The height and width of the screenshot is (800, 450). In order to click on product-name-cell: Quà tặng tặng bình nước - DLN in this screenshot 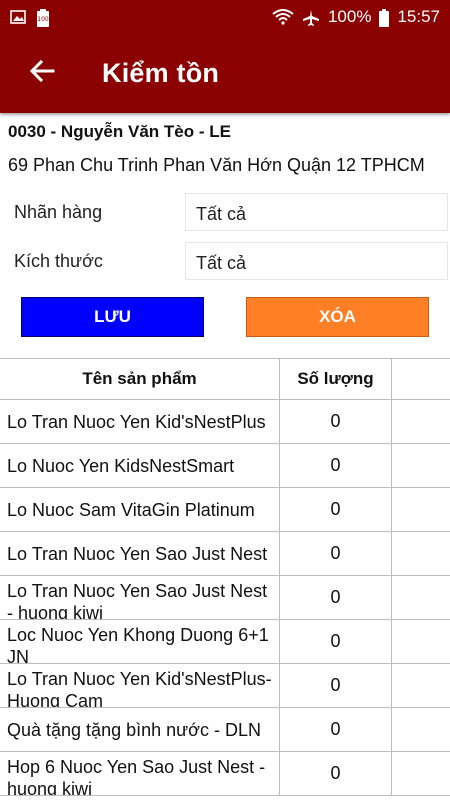, I will do `click(140, 729)`.